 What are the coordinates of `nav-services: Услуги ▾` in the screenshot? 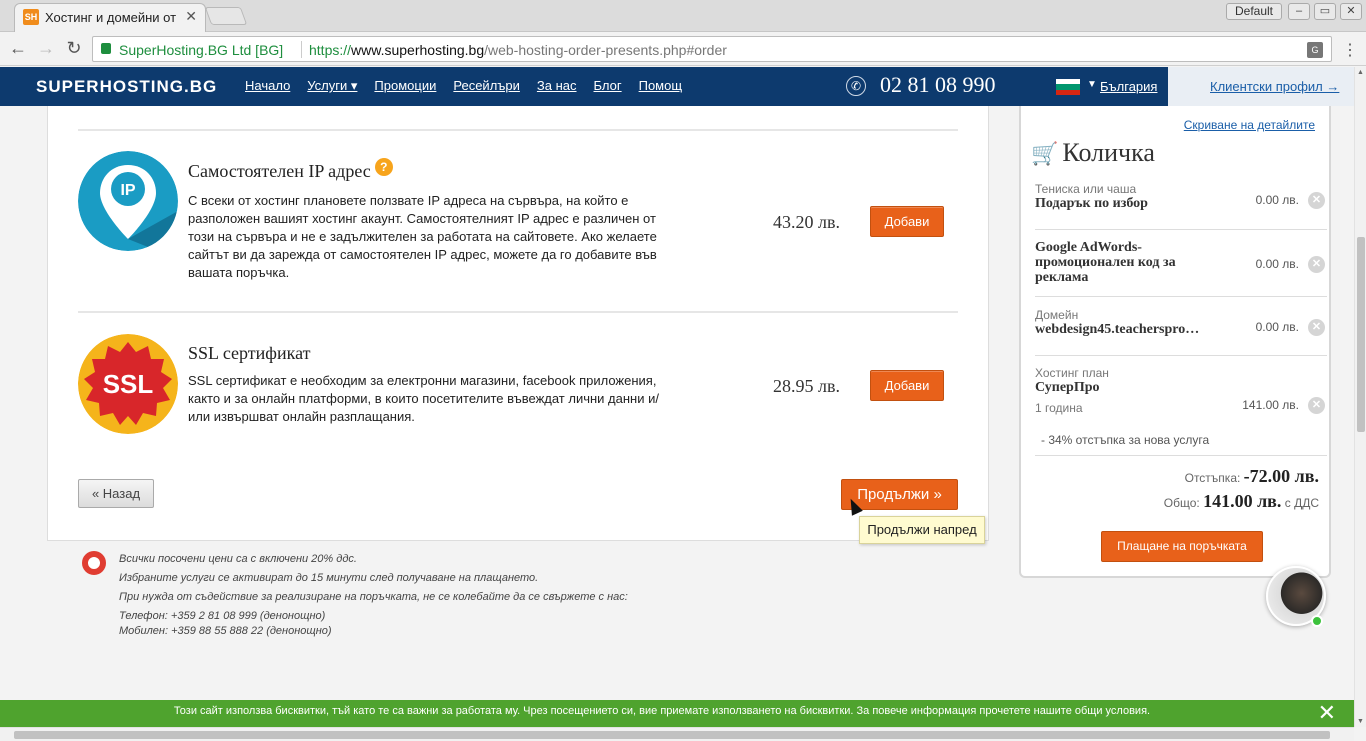 It's located at (332, 86).